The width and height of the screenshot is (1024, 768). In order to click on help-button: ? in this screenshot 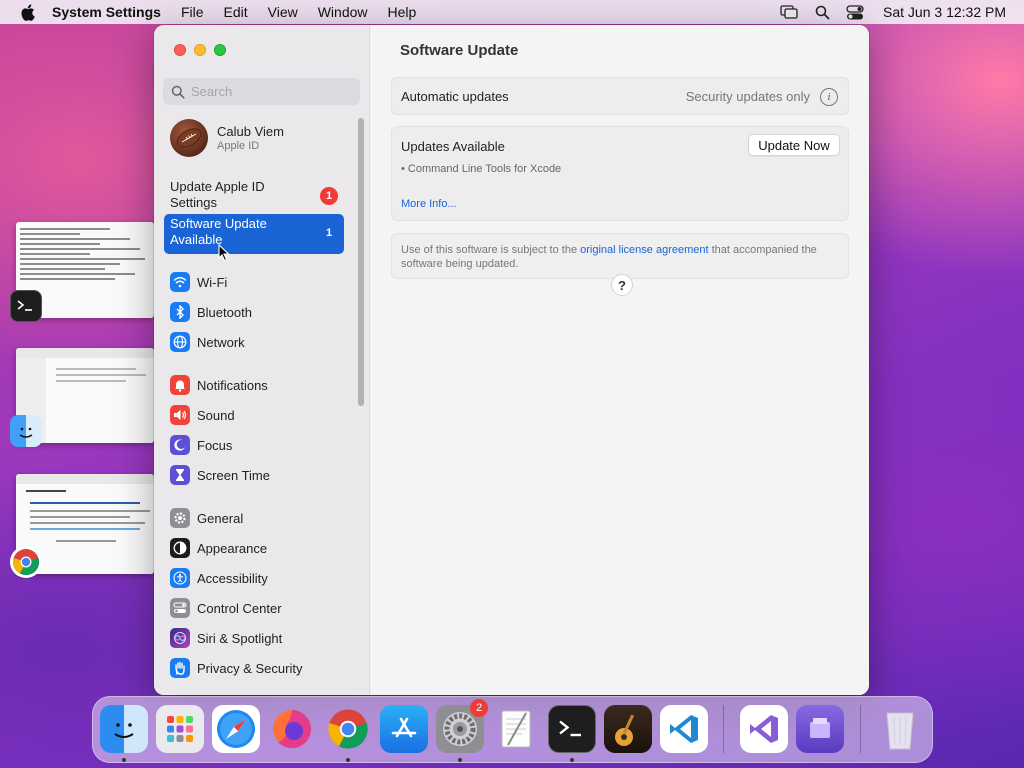, I will do `click(622, 285)`.